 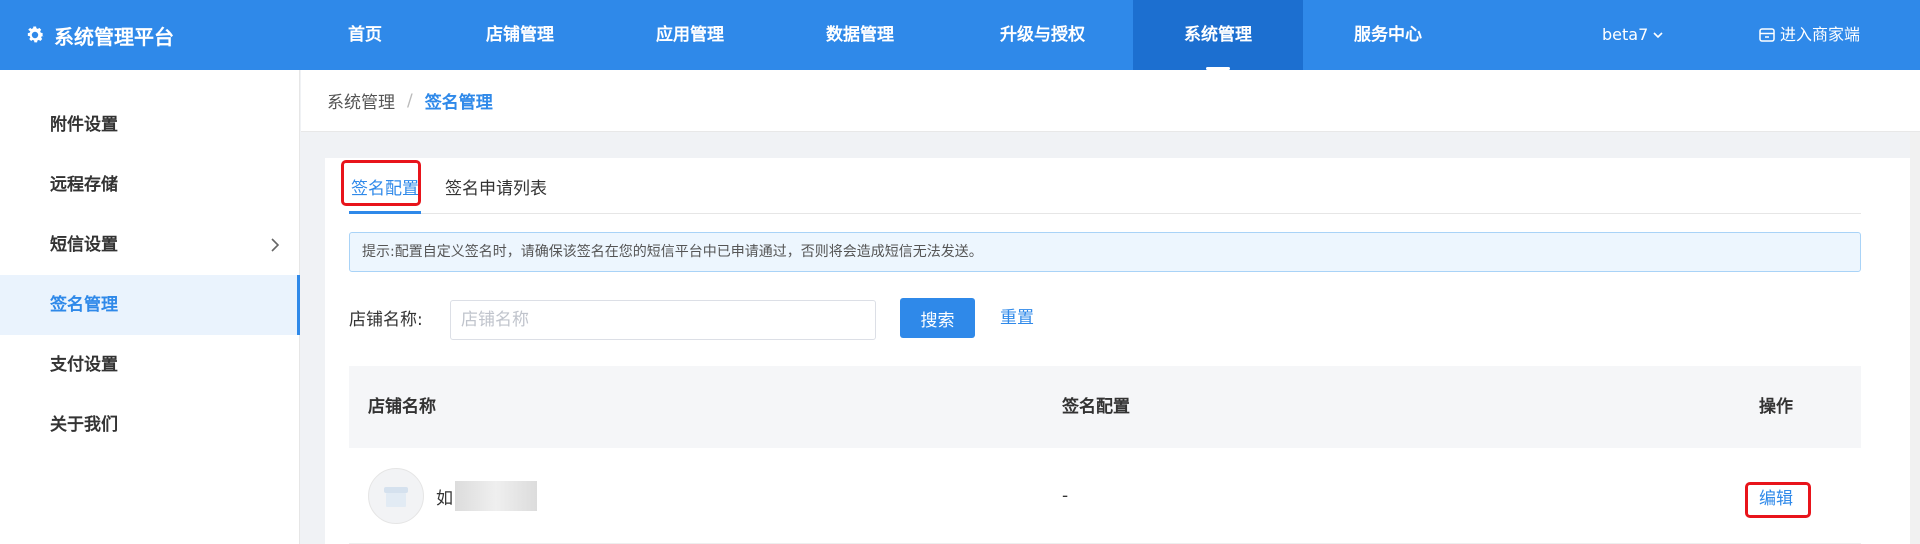 I want to click on tab-label: 签名申请列表, so click(x=496, y=189).